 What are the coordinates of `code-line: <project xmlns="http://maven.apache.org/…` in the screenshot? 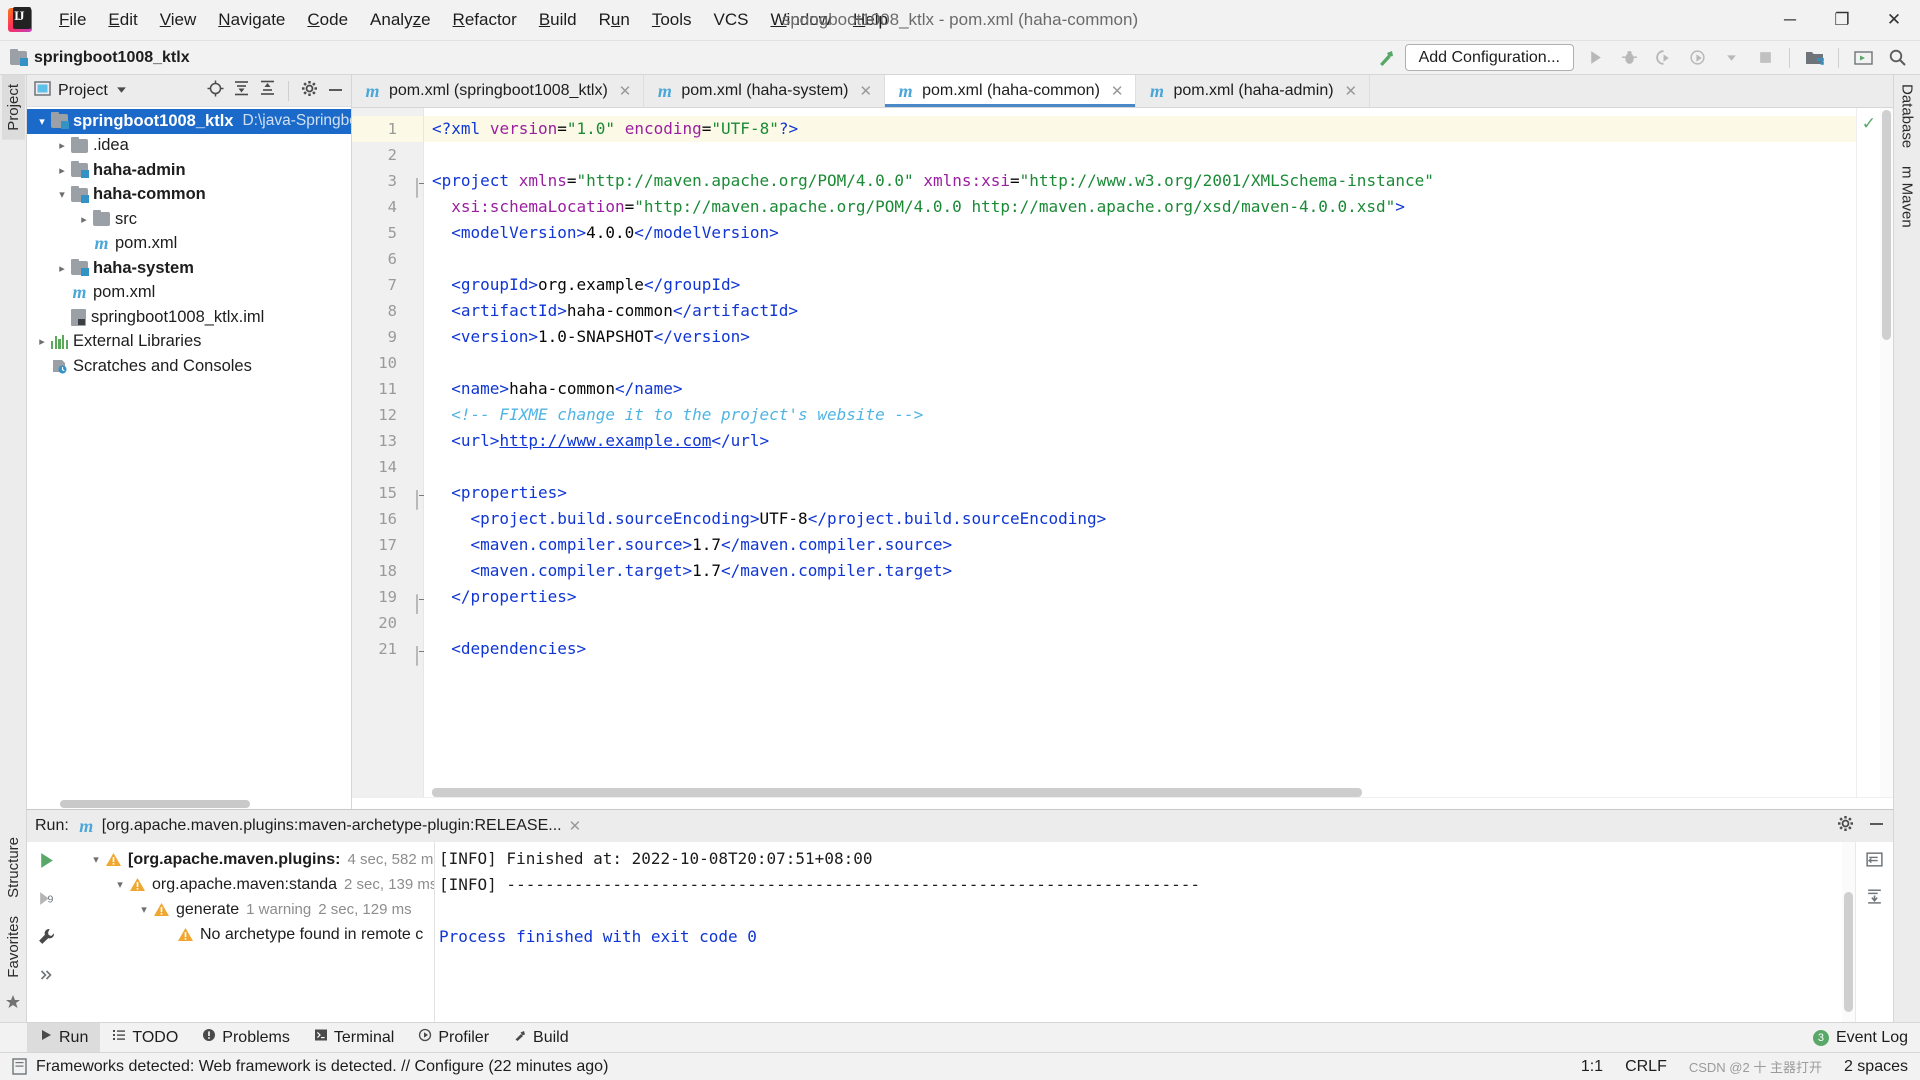 It's located at (1140, 181).